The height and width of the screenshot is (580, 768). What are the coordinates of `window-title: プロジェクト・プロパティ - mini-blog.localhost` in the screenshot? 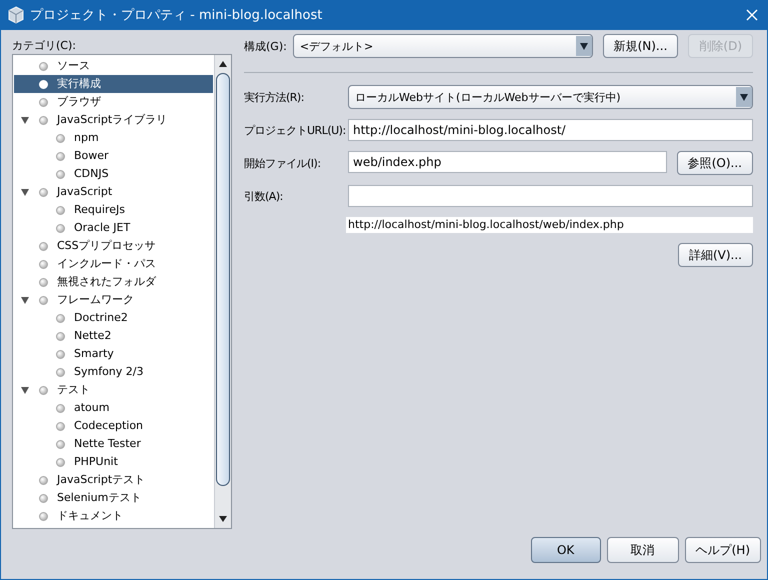 It's located at (177, 15).